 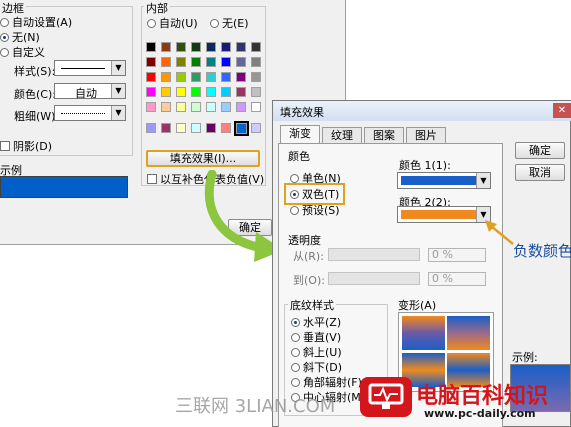 I want to click on color1-swatch, so click(x=439, y=180).